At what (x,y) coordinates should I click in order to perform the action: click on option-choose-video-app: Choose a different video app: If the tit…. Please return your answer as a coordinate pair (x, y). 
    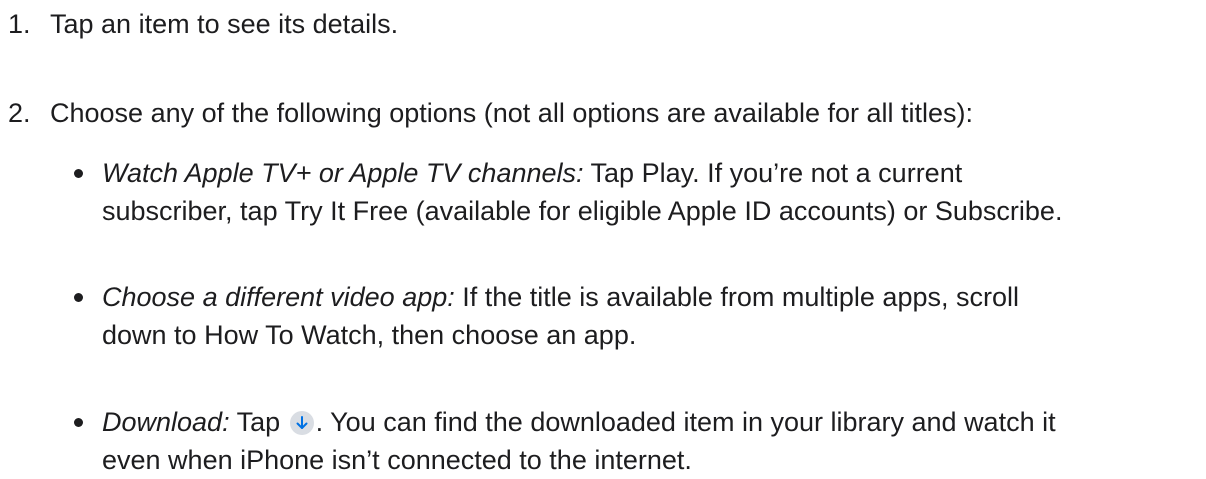
    Looking at the image, I should click on (638, 316).